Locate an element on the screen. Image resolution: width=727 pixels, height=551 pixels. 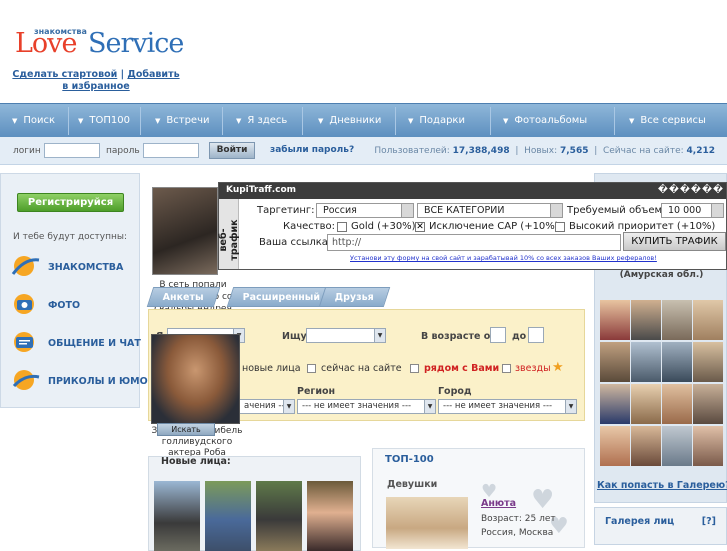
nav-item-meetings: ▼ Встречи is located at coordinates (182, 121).